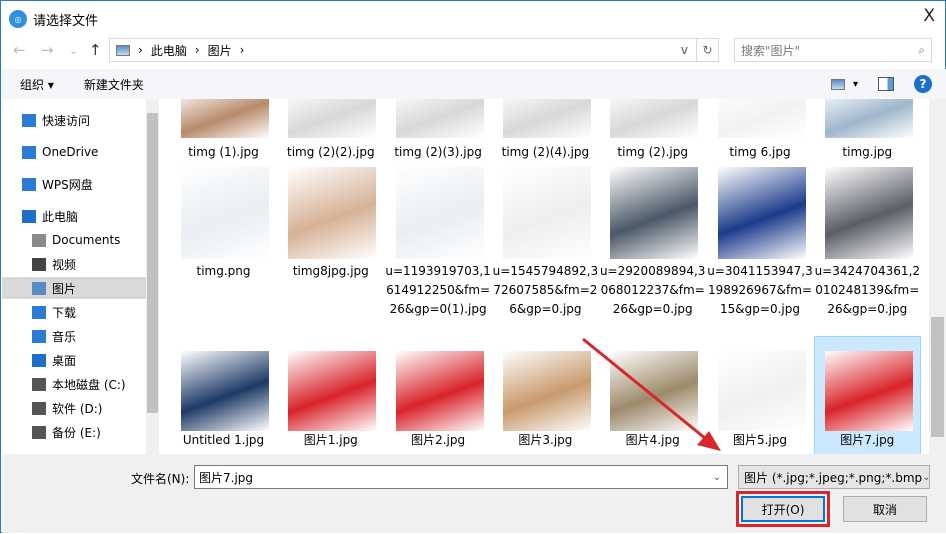 The width and height of the screenshot is (946, 534). I want to click on back-button: ←, so click(19, 50).